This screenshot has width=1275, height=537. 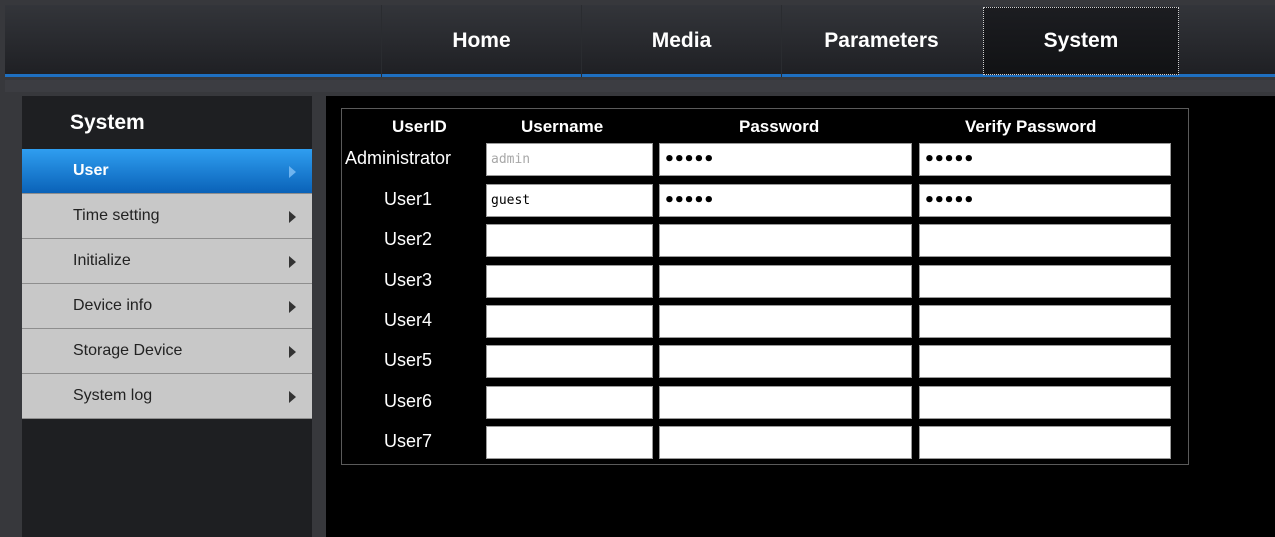 What do you see at coordinates (1045, 200) in the screenshot?
I see `verify-password-field-user1` at bounding box center [1045, 200].